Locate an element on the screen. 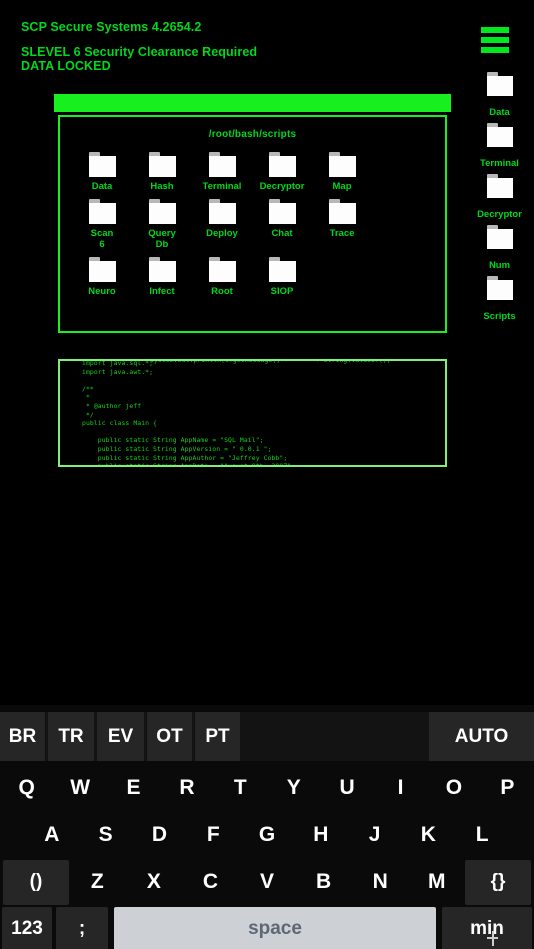 This screenshot has width=534, height=949. key-r: R is located at coordinates (186, 788).